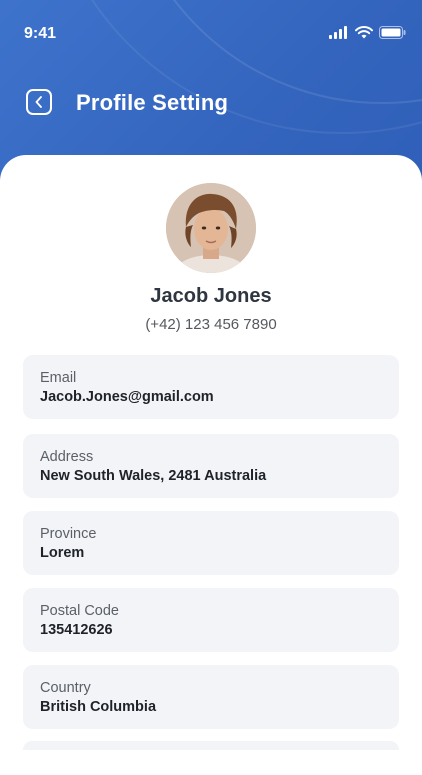 The height and width of the screenshot is (775, 422). What do you see at coordinates (76, 630) in the screenshot?
I see `field-value: 135412626` at bounding box center [76, 630].